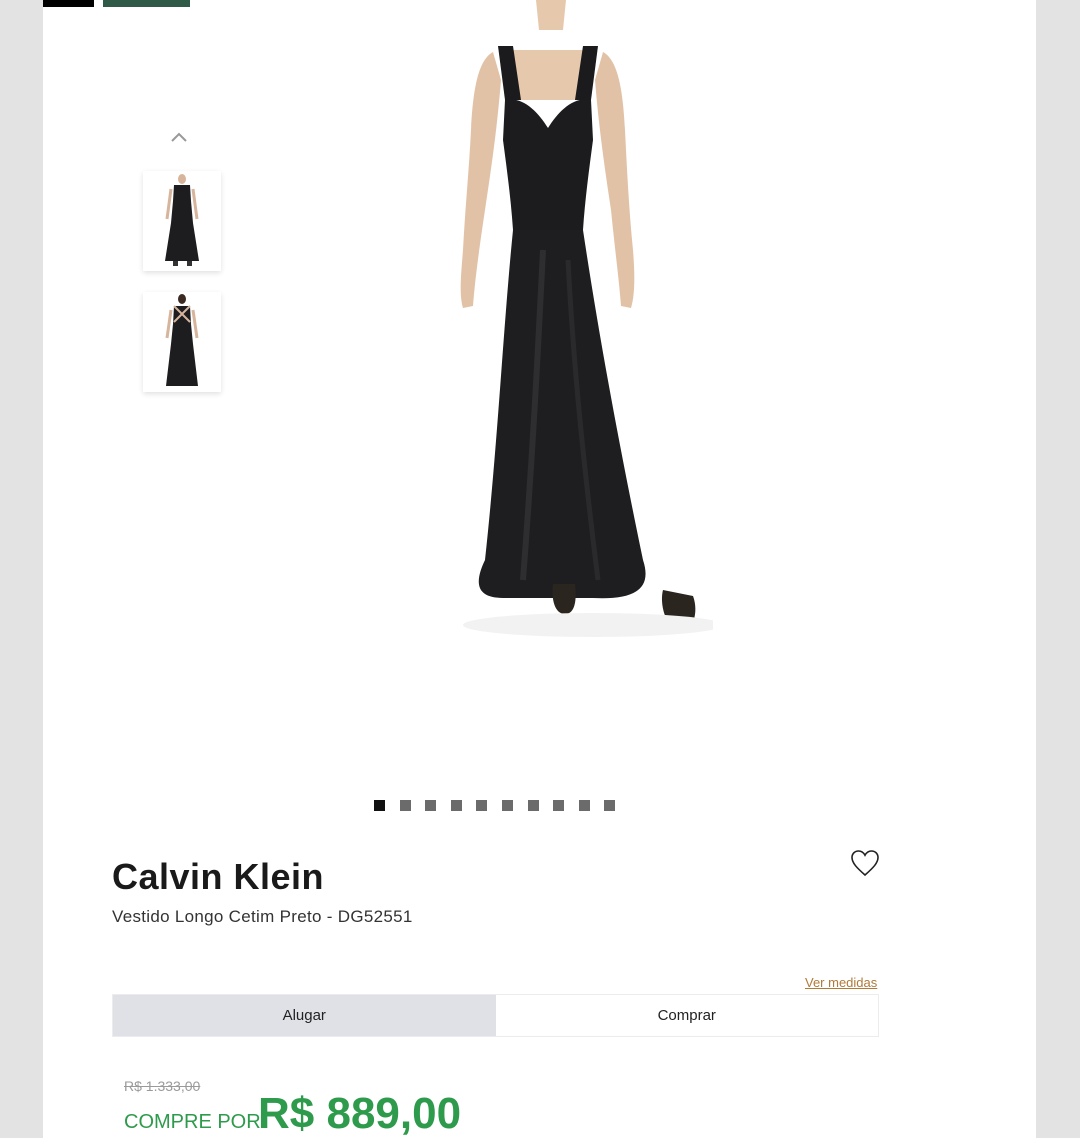 The width and height of the screenshot is (1080, 1138). Describe the element at coordinates (195, 1122) in the screenshot. I see `buy-price-label: COMPRE POR:` at that location.